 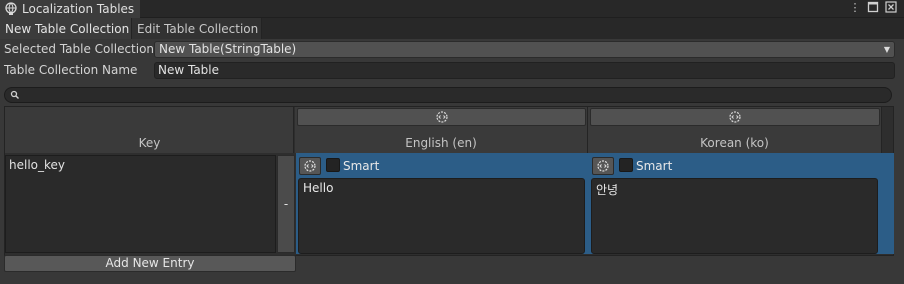 What do you see at coordinates (735, 130) in the screenshot?
I see `column-header-ko: Korean (ko)` at bounding box center [735, 130].